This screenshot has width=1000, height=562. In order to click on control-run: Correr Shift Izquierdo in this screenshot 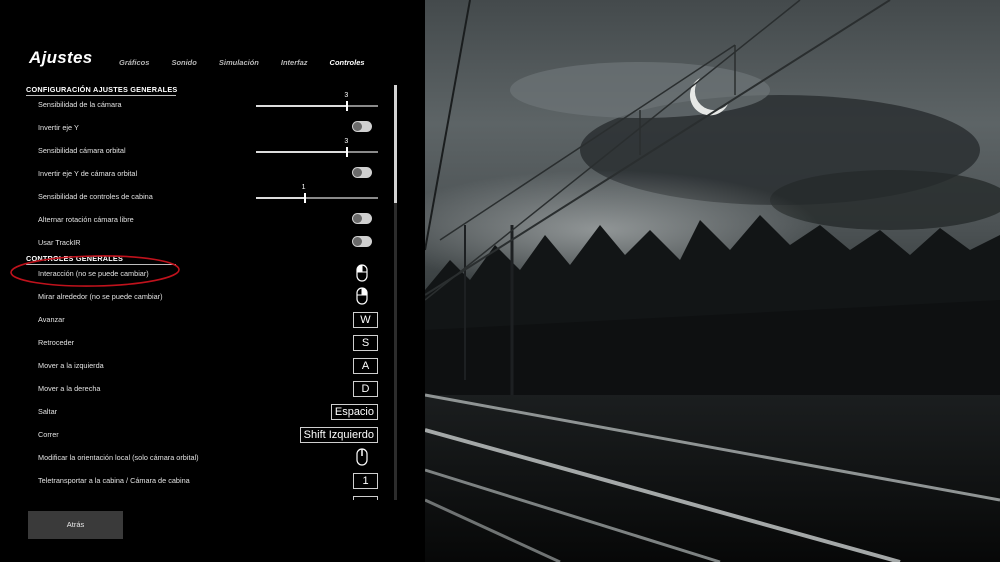, I will do `click(208, 435)`.